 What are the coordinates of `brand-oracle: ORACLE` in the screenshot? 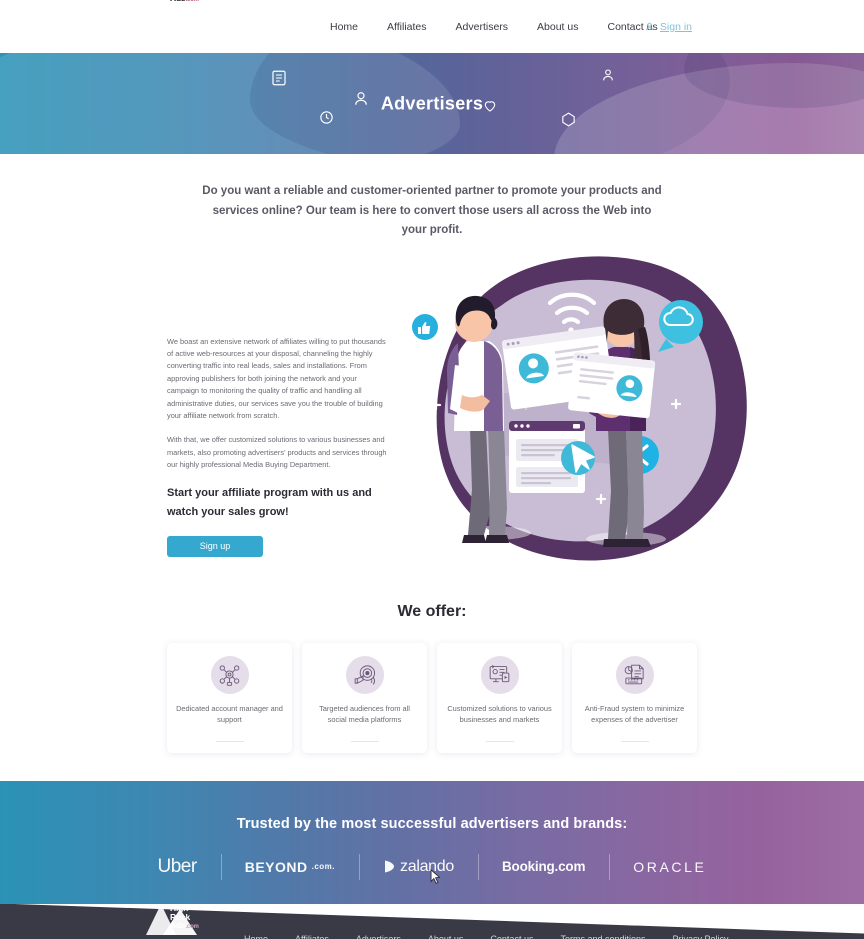 It's located at (669, 867).